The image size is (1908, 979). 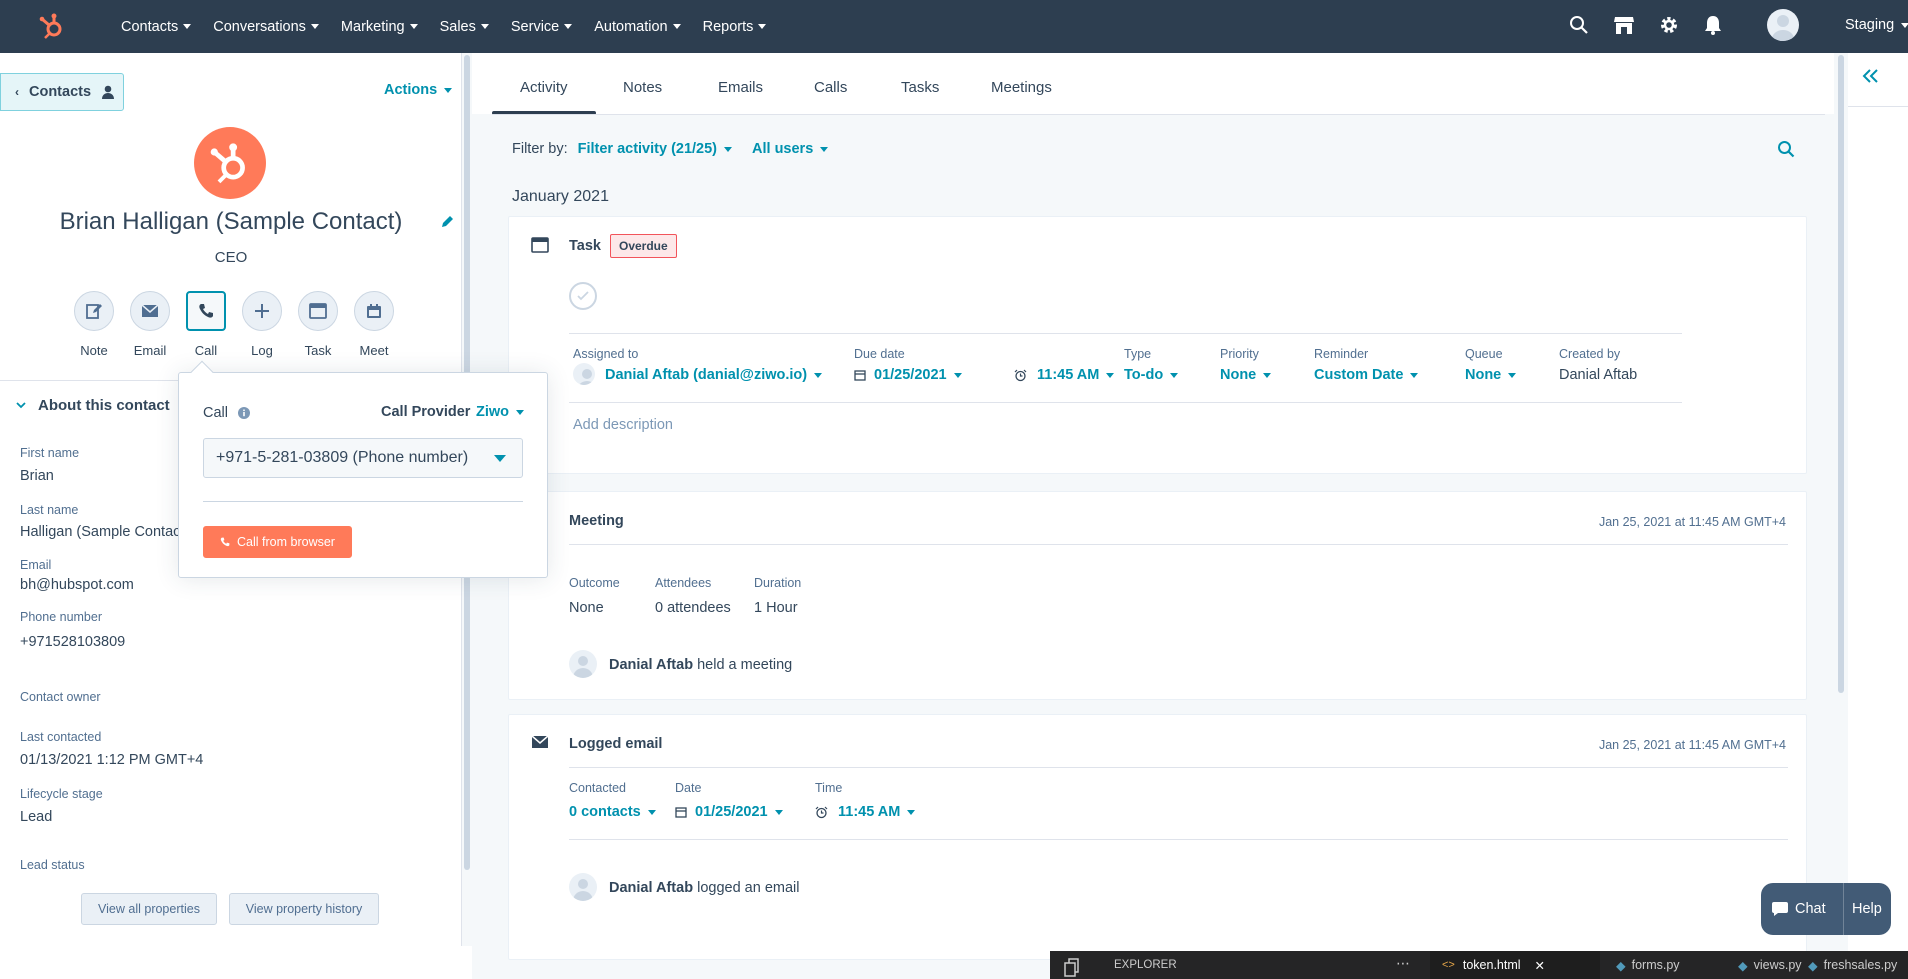 What do you see at coordinates (94, 324) in the screenshot?
I see `note-action-button: Note` at bounding box center [94, 324].